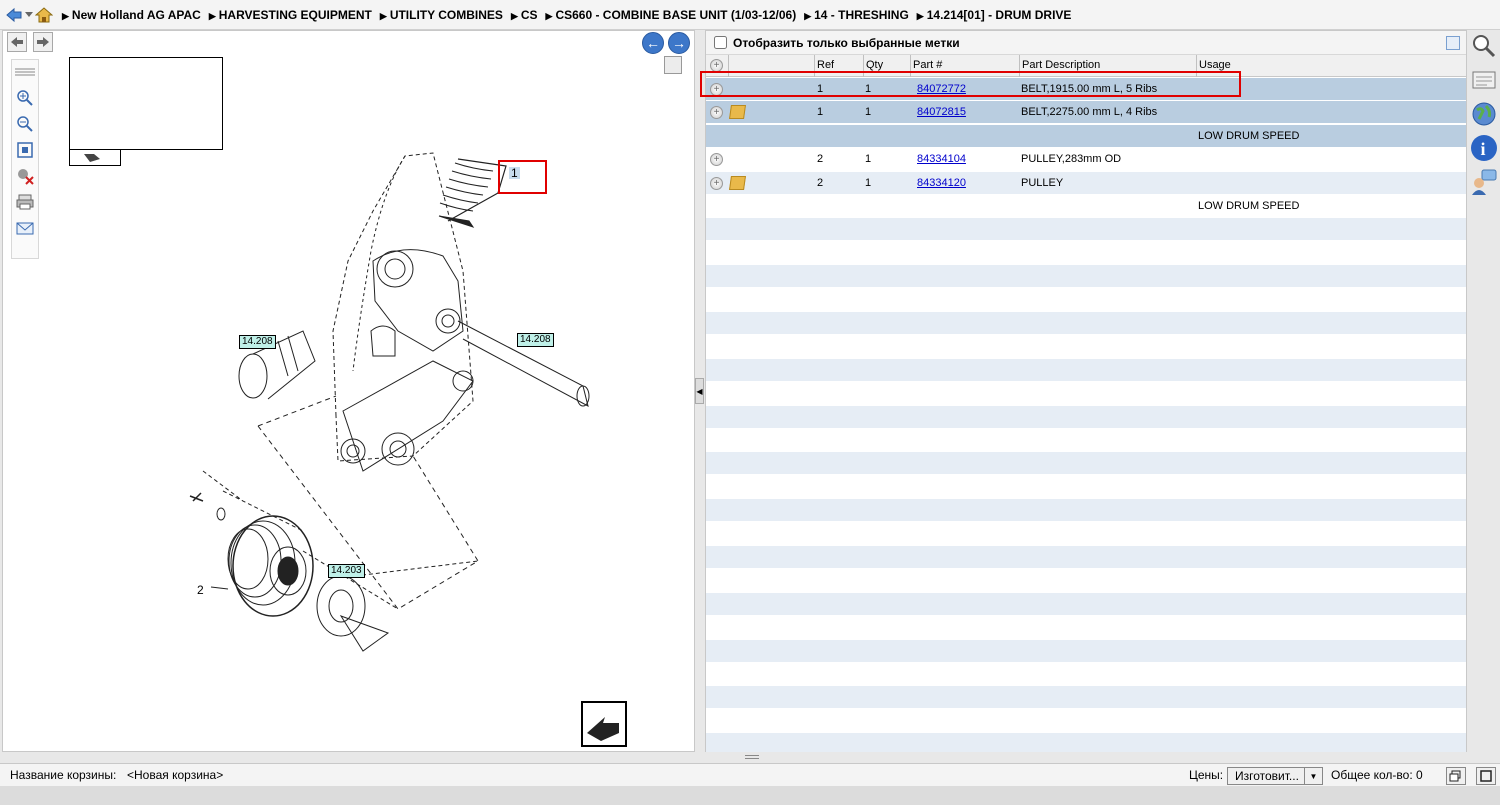 The image size is (1500, 805). Describe the element at coordinates (14, 15) in the screenshot. I see `back-arrow-icon` at that location.